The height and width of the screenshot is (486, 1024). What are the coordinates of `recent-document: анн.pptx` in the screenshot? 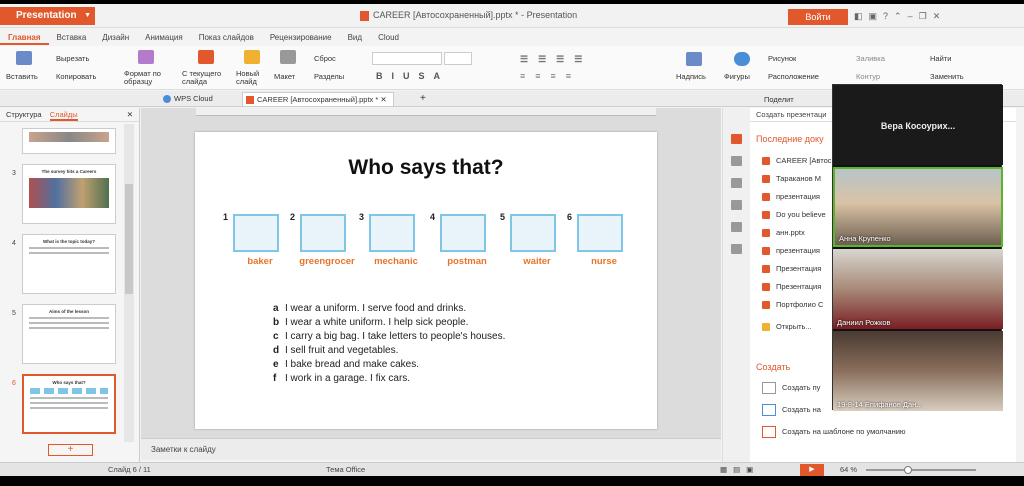 It's located at (783, 233).